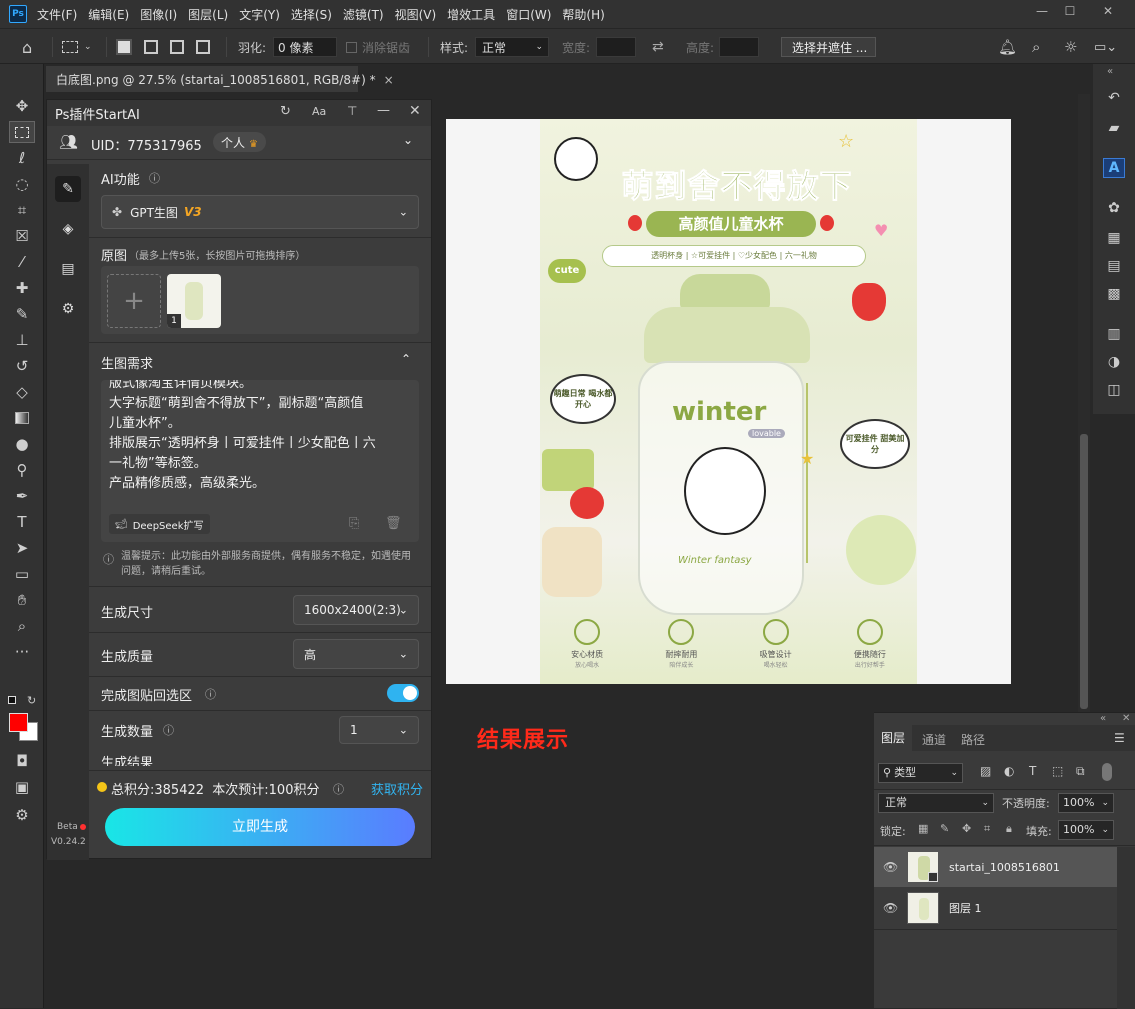 This screenshot has height=1009, width=1135. What do you see at coordinates (31, 700) in the screenshot?
I see `swap-colors-icon: ↻` at bounding box center [31, 700].